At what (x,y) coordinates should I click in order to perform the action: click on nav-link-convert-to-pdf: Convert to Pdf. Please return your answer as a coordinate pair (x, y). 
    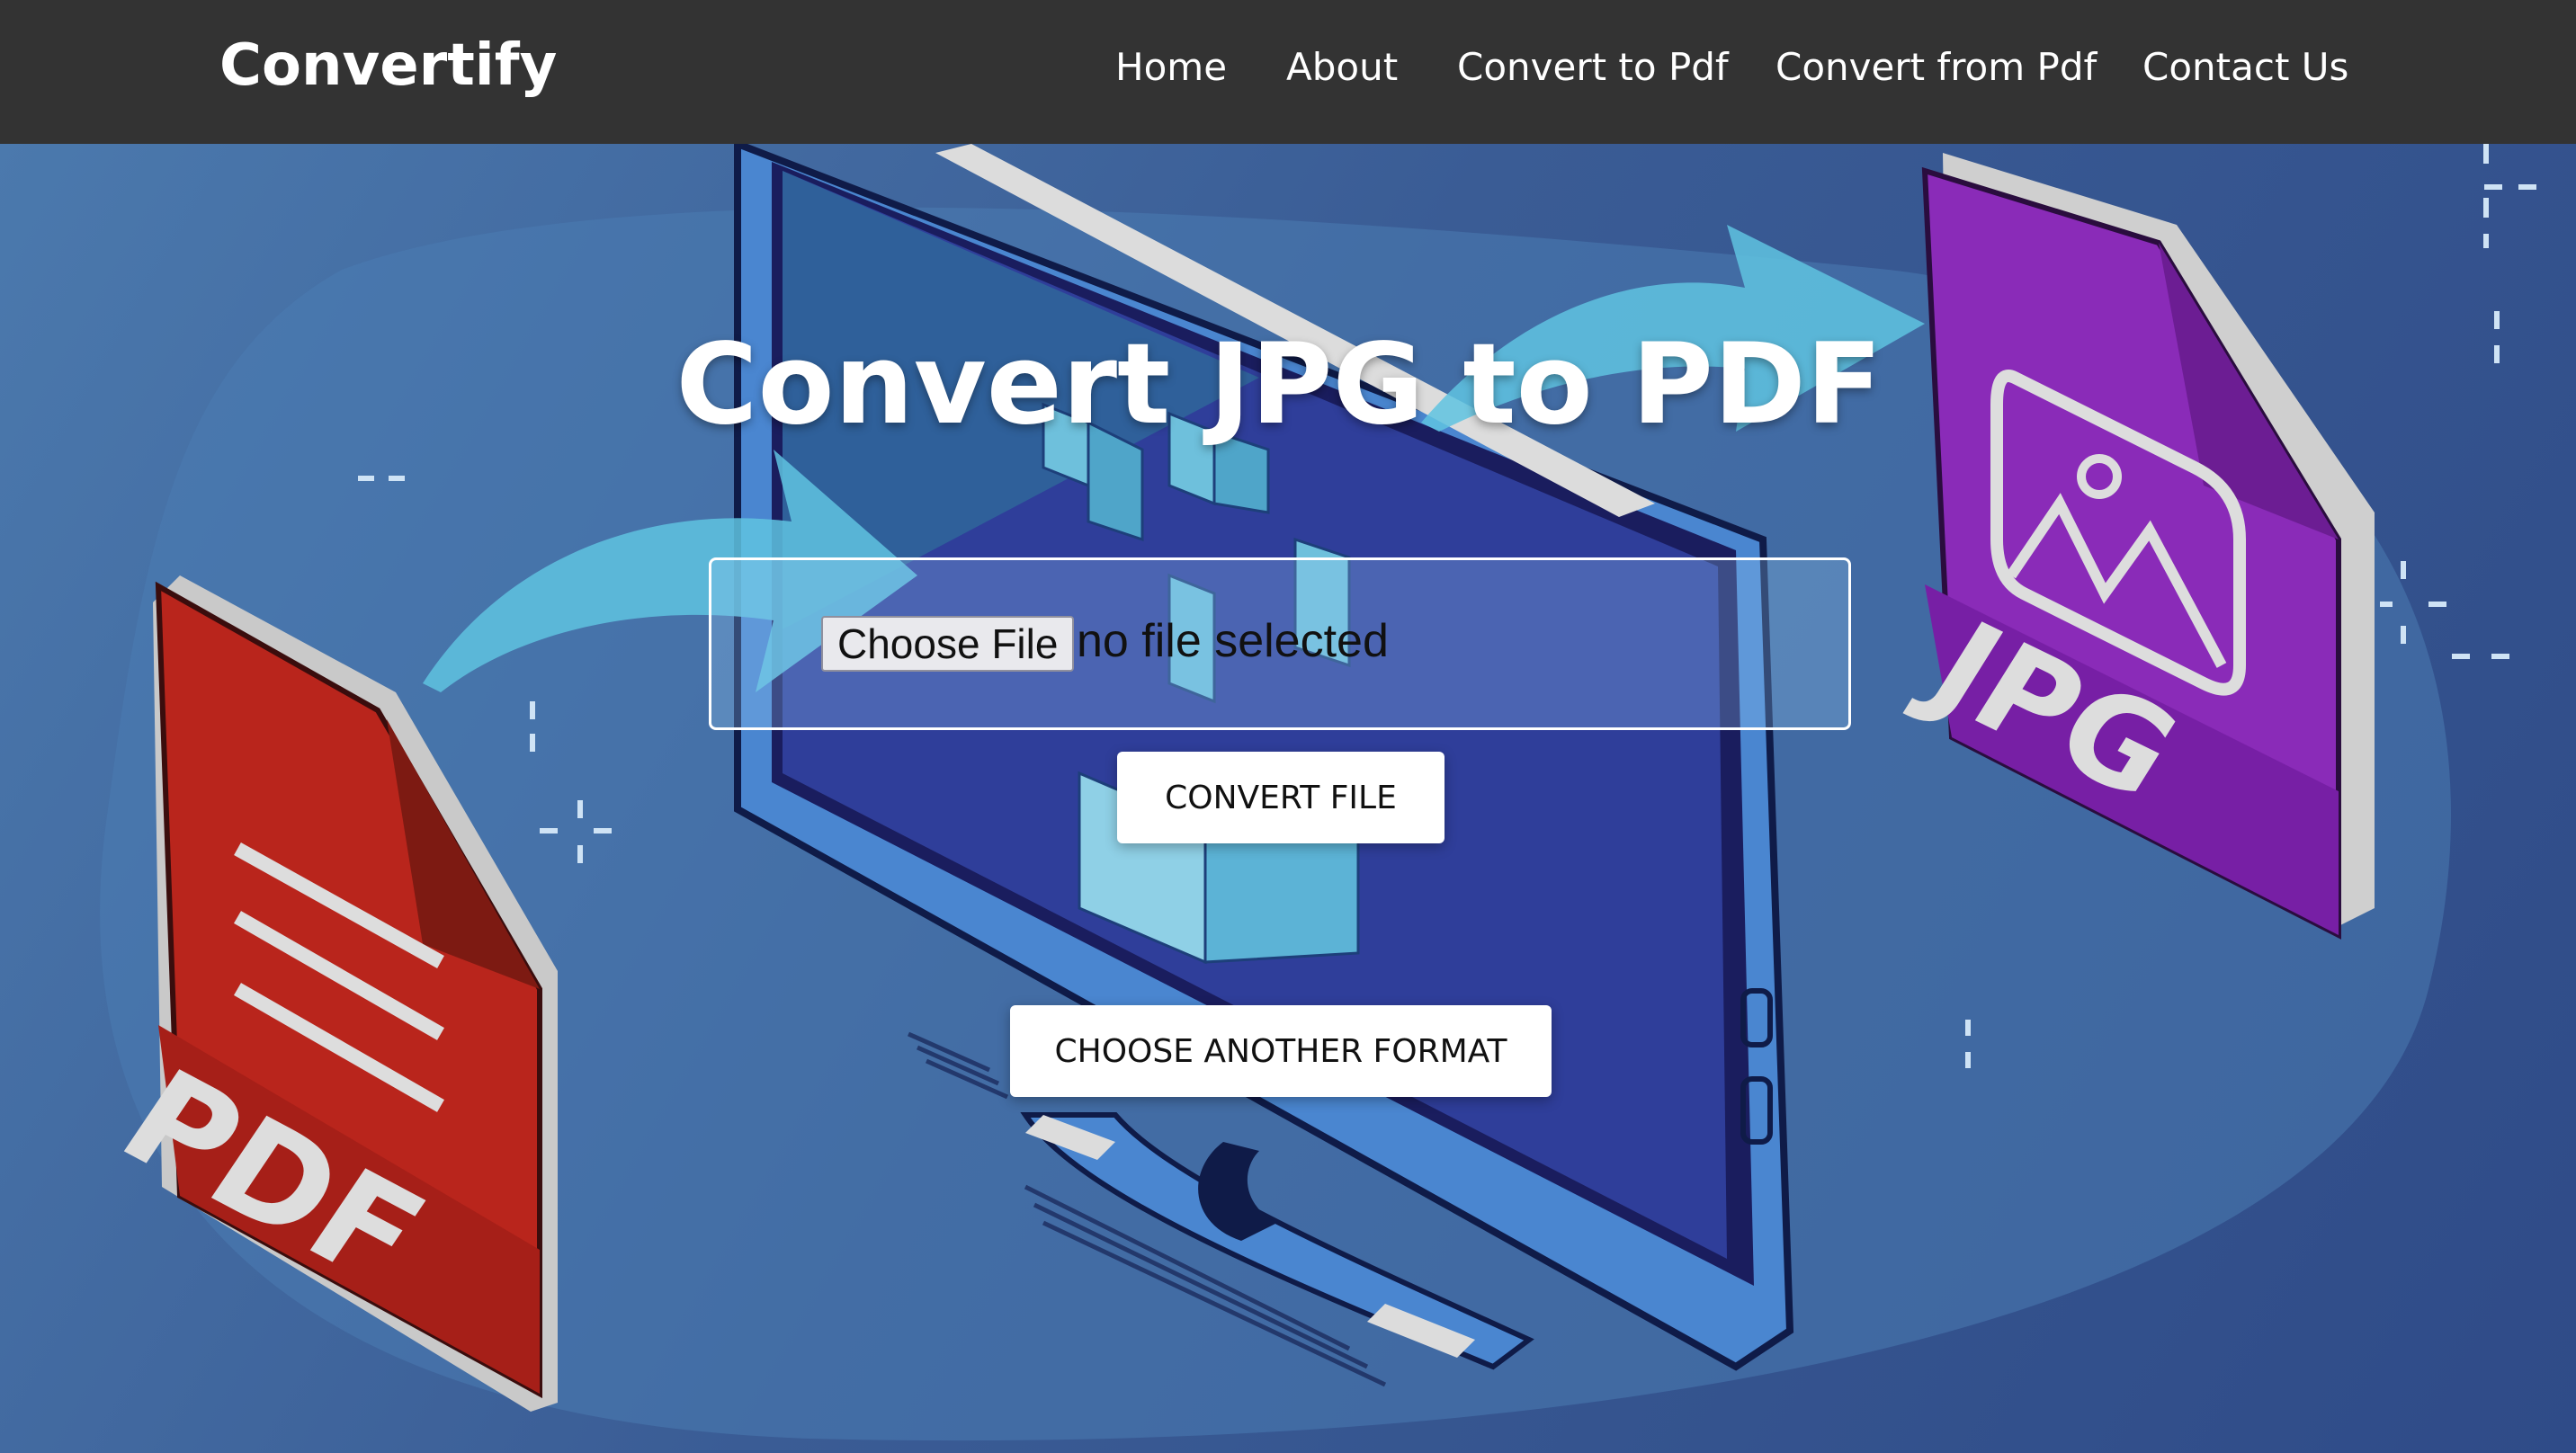
    Looking at the image, I should click on (1593, 67).